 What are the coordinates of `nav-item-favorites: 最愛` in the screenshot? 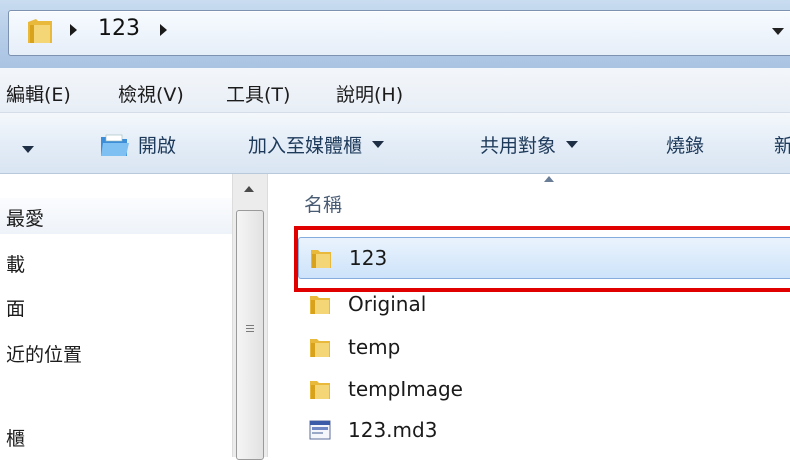 It's located at (25, 217).